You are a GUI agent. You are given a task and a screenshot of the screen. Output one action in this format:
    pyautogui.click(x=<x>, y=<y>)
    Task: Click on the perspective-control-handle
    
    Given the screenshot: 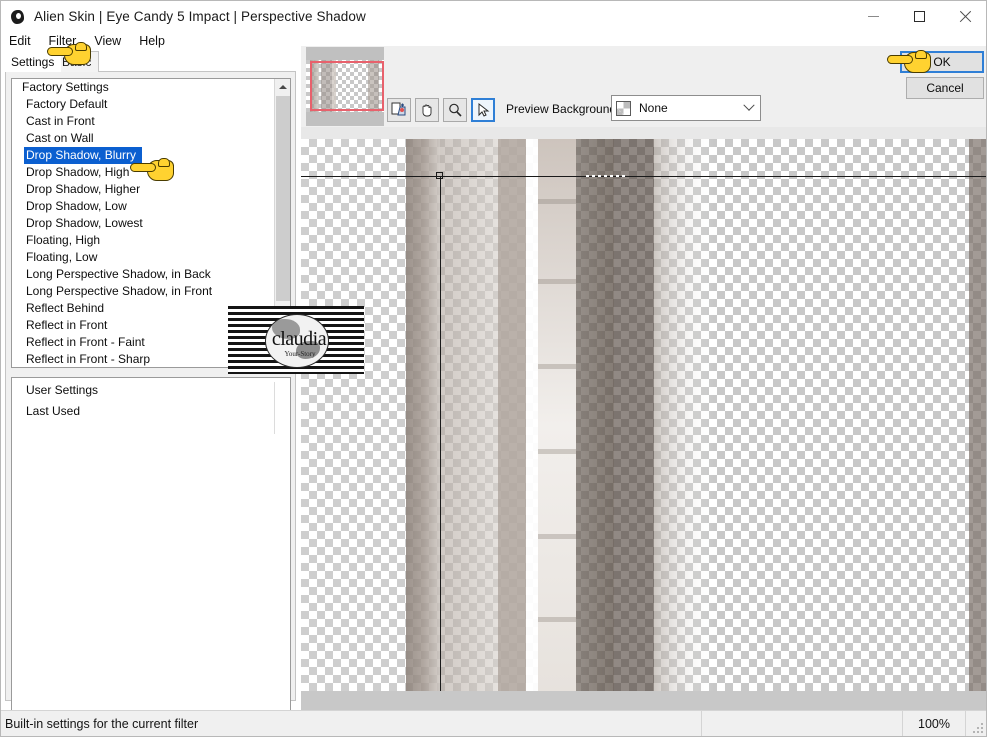 What is the action you would take?
    pyautogui.click(x=439, y=175)
    